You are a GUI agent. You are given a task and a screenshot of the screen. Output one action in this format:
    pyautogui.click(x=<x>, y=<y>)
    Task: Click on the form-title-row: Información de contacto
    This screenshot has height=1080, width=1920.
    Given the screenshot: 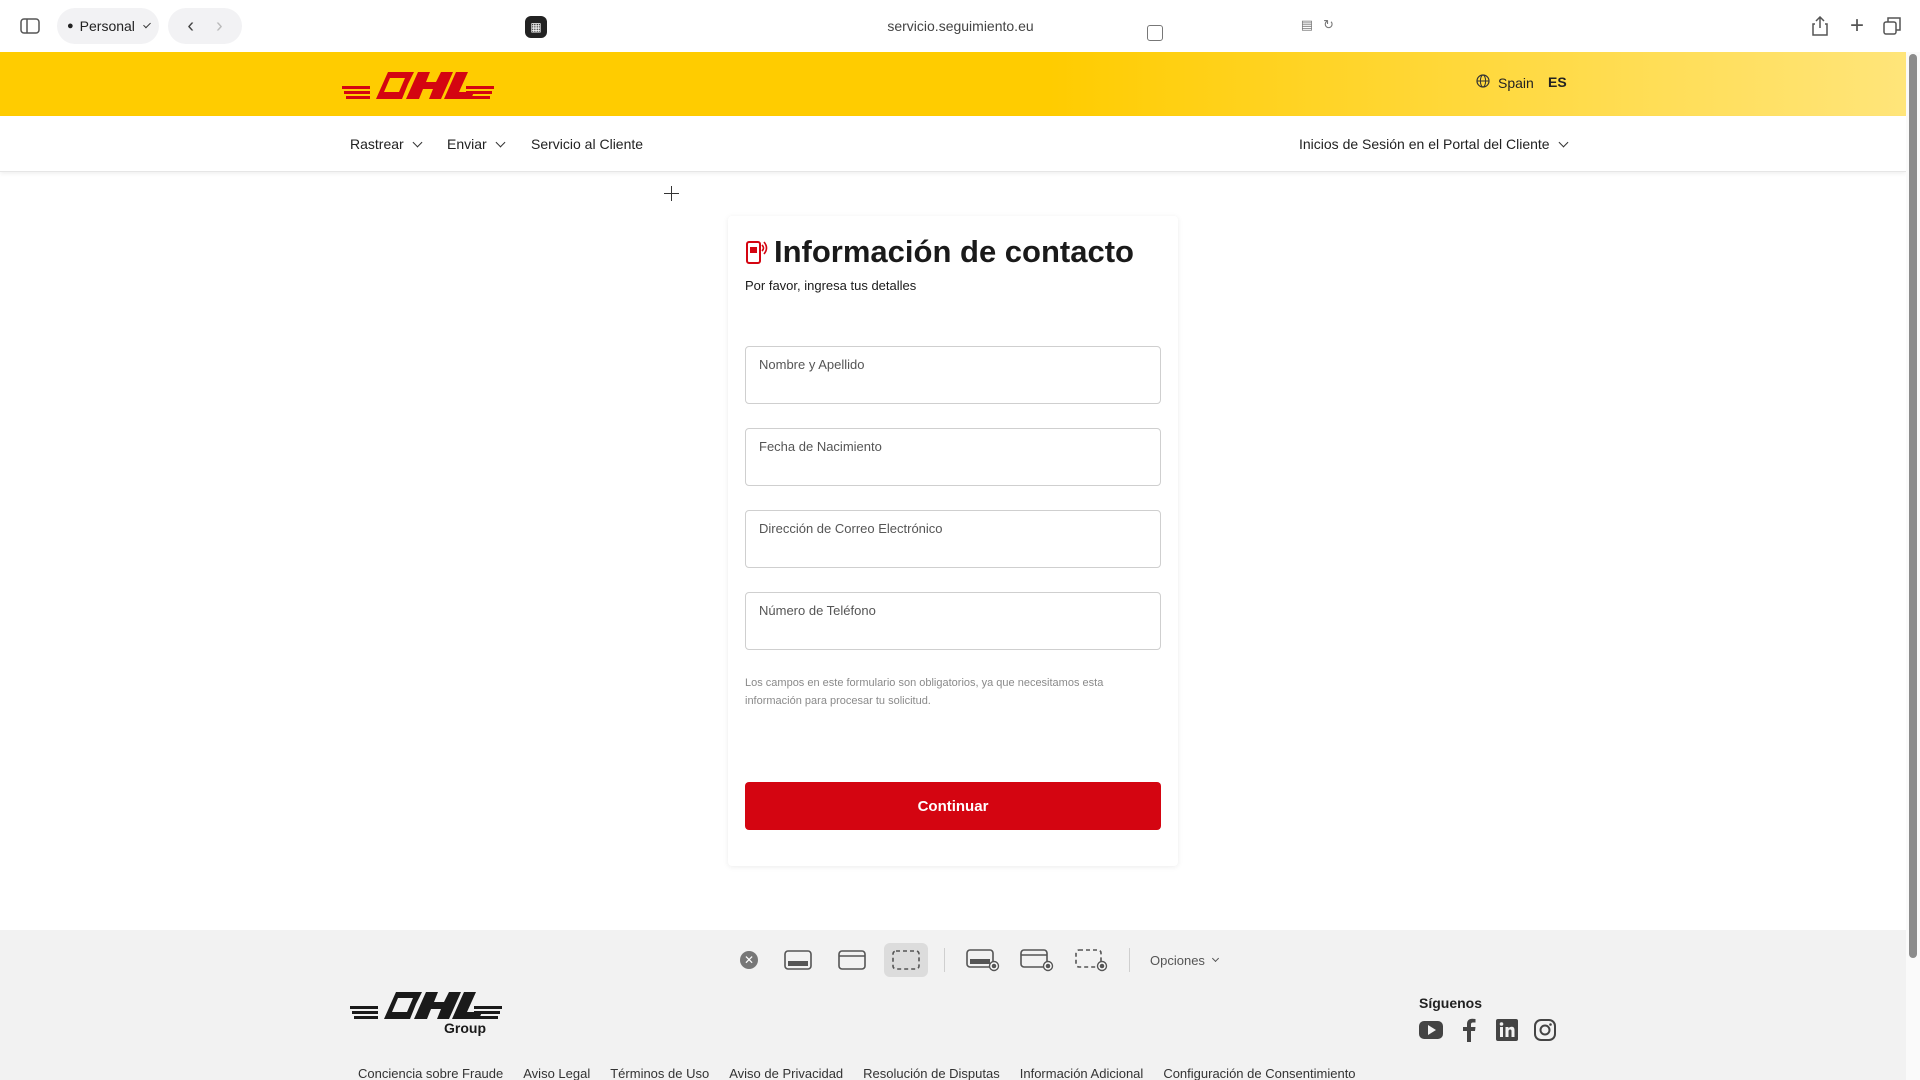 What is the action you would take?
    pyautogui.click(x=940, y=252)
    